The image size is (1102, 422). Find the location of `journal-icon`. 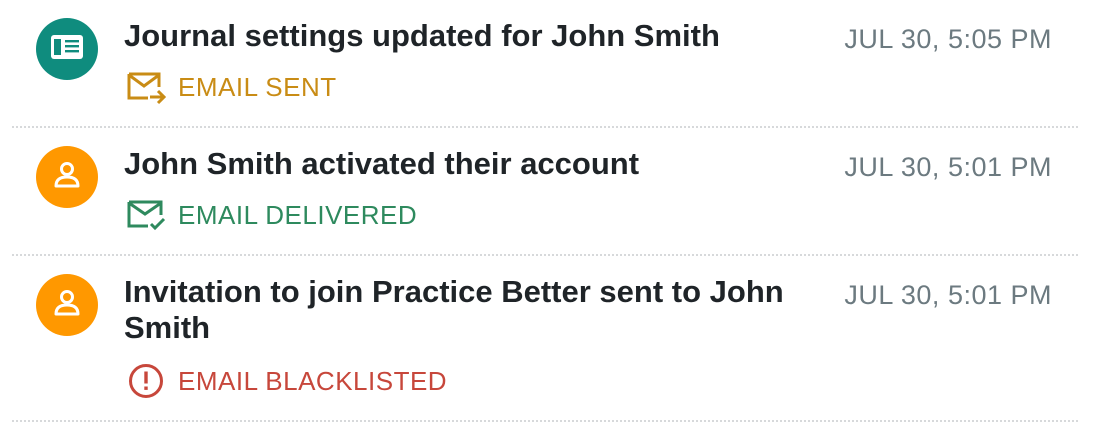

journal-icon is located at coordinates (67, 49).